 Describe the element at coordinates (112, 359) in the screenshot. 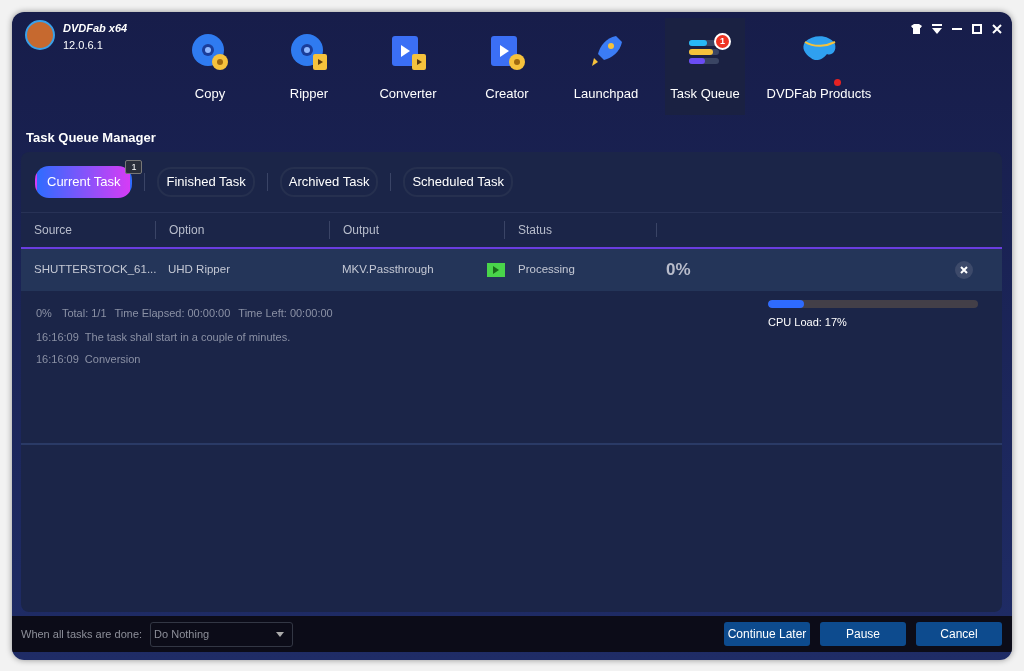

I see `log-message: Conversion` at that location.